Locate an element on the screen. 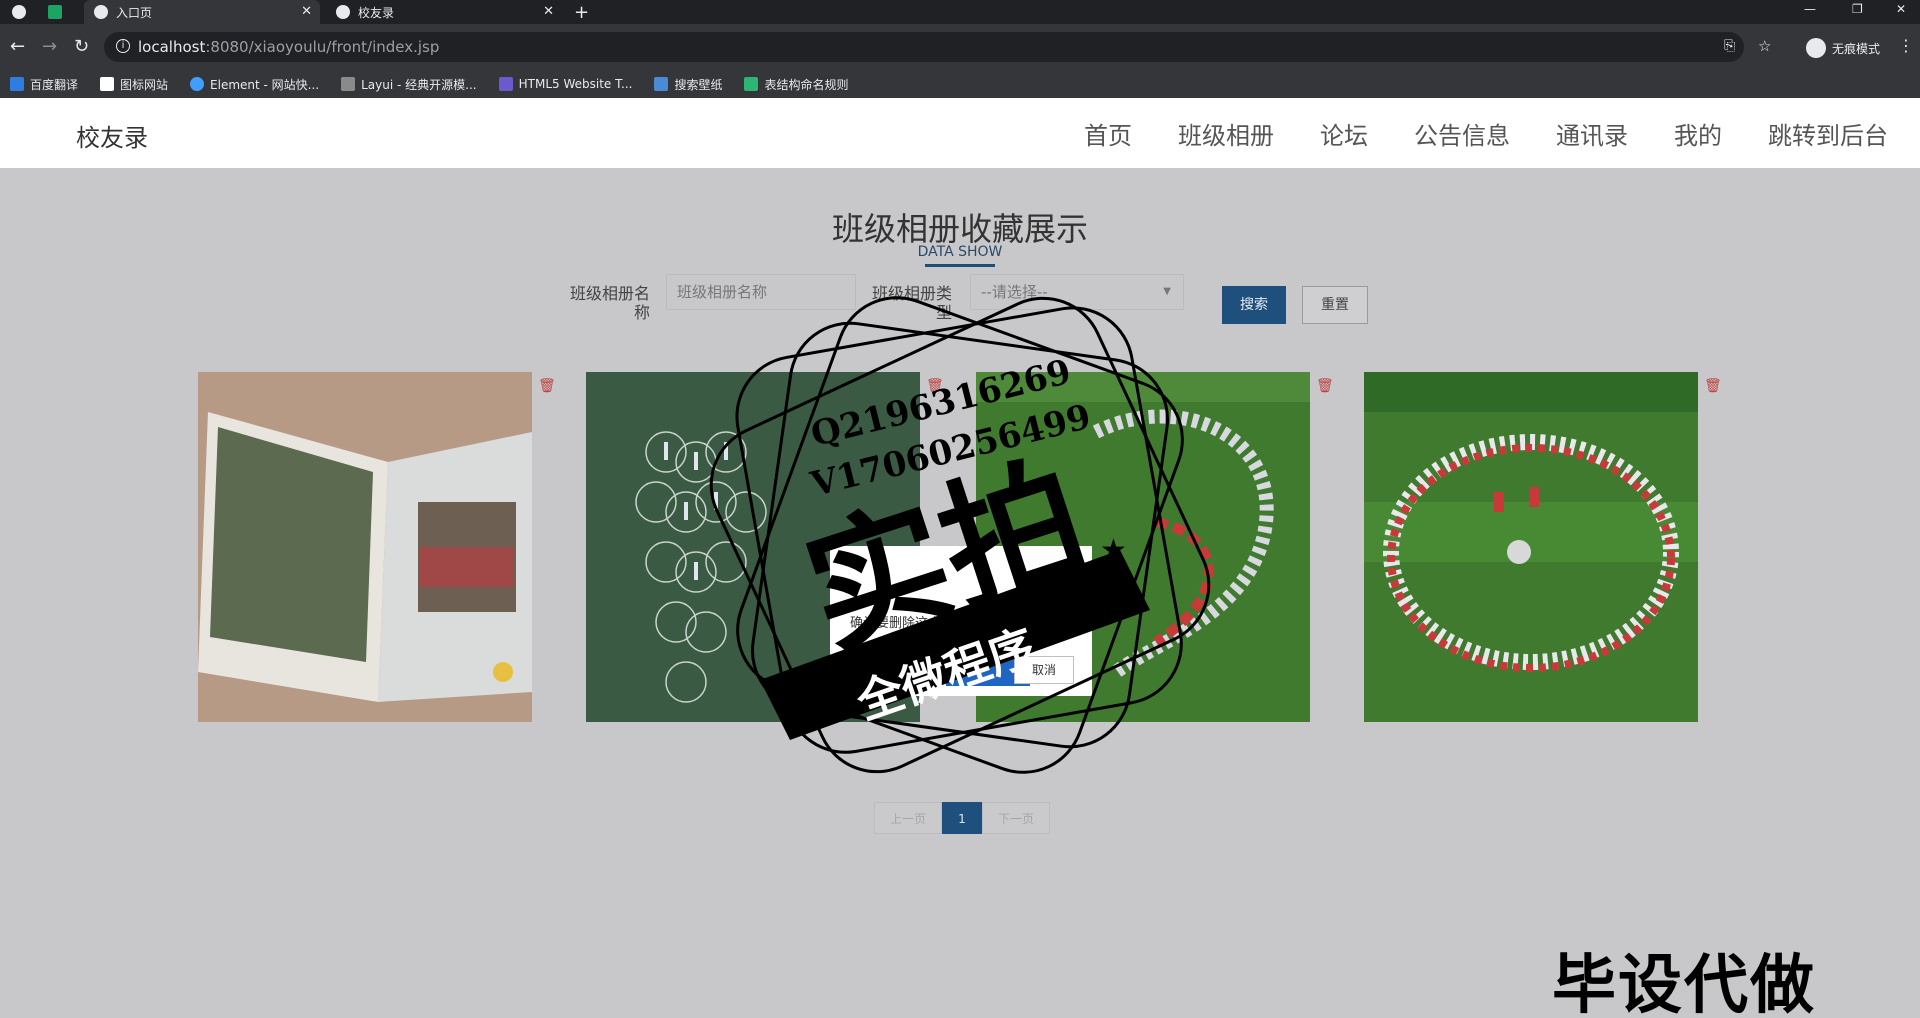 This screenshot has height=1018, width=1920. wallpaper-icon is located at coordinates (661, 84).